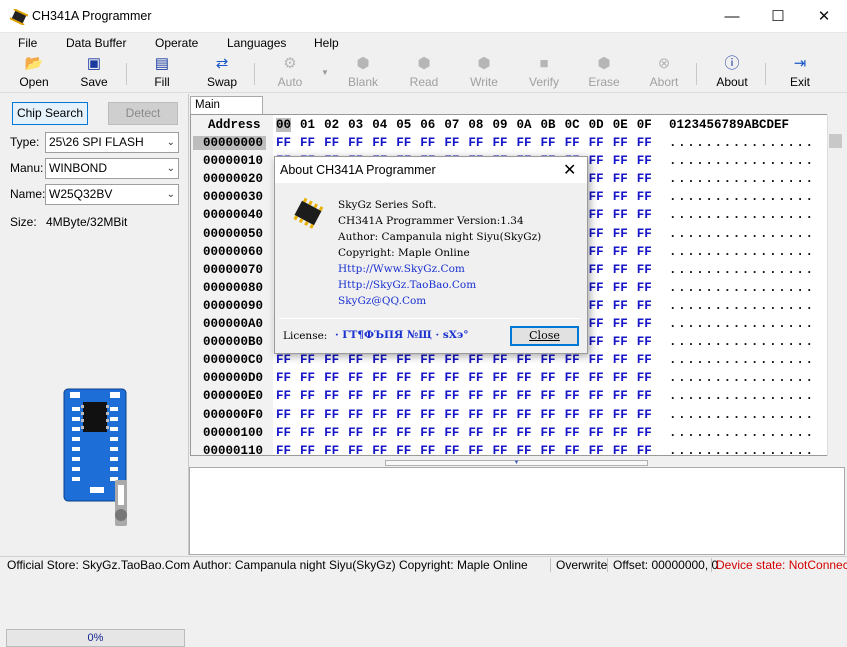 The width and height of the screenshot is (847, 647). I want to click on name-select: W25Q32BV ⌄, so click(112, 194).